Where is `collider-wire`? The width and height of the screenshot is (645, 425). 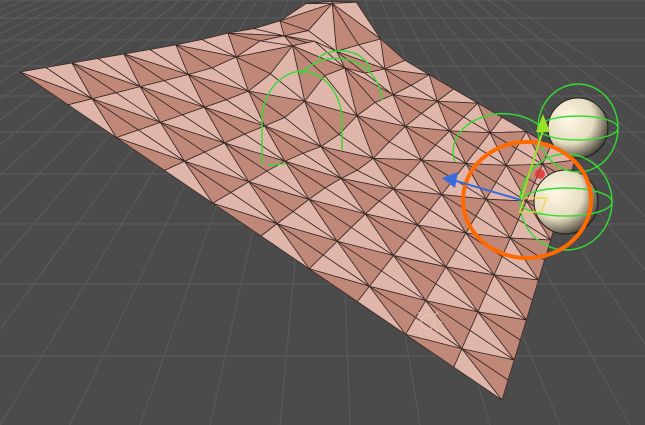 collider-wire is located at coordinates (276, 164).